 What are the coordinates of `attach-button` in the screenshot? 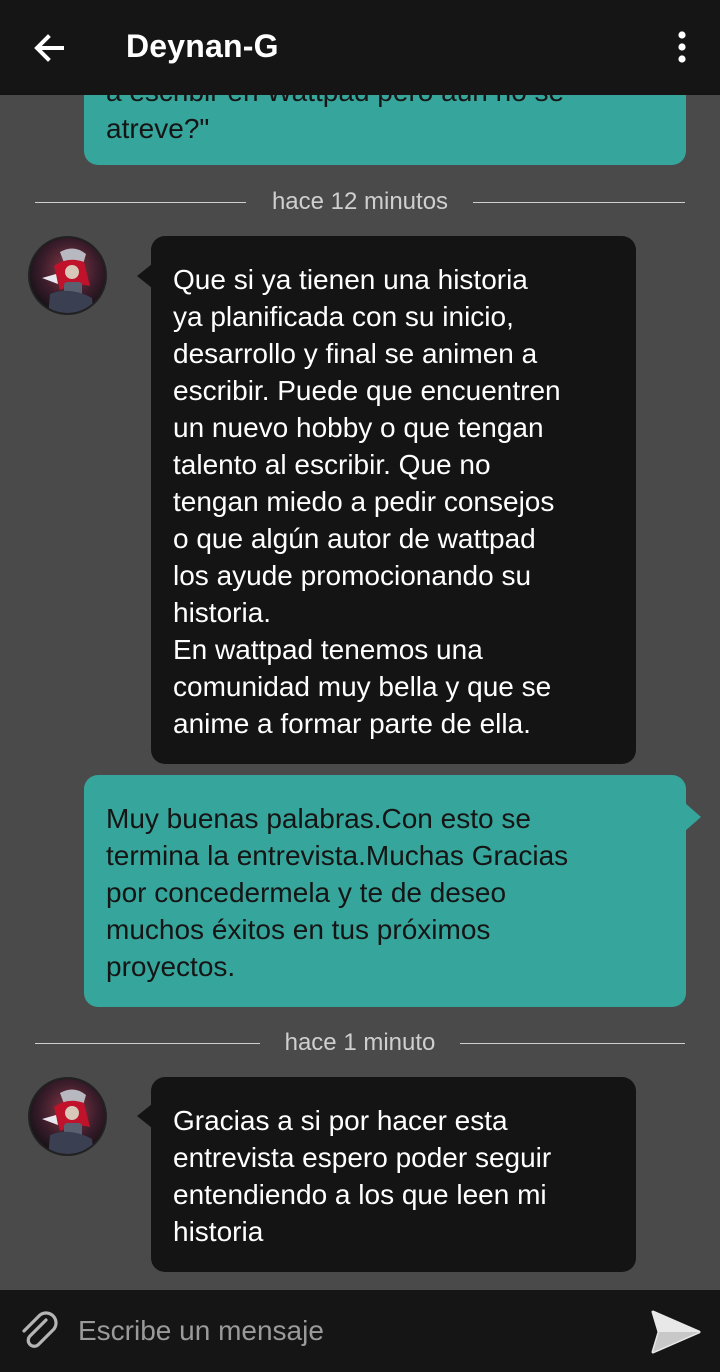 It's located at (39, 1331).